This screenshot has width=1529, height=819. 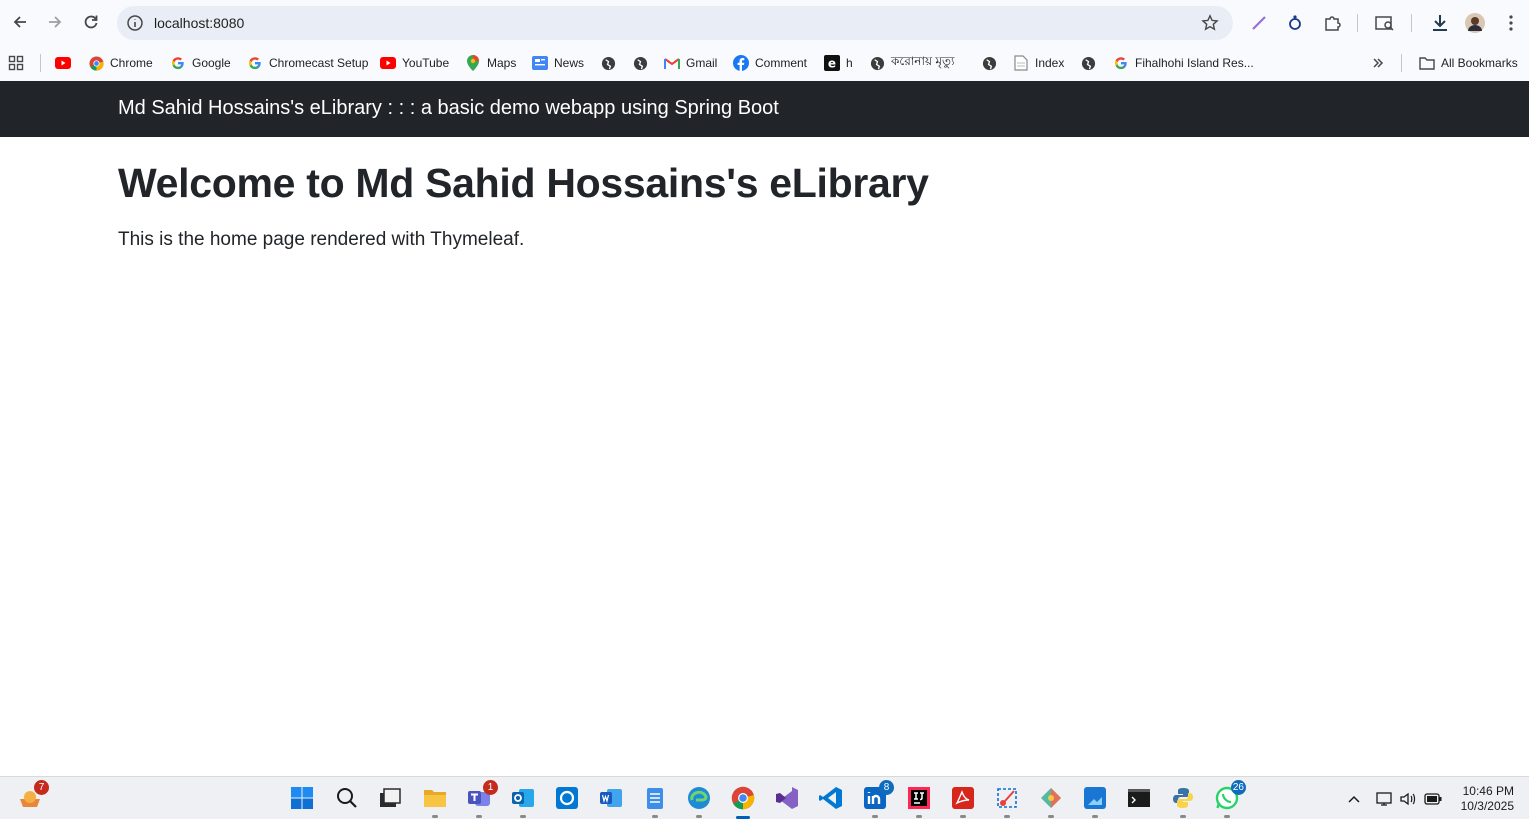 I want to click on reload-button, so click(x=91, y=22).